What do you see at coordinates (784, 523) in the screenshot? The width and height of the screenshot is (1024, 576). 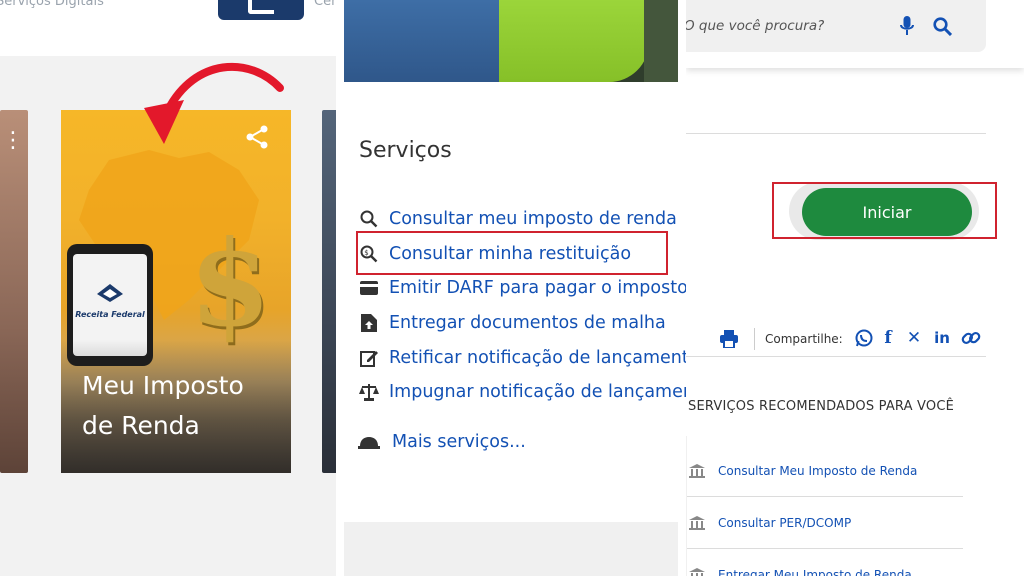 I see `recommended-label: Consultar PER/DCOMP` at bounding box center [784, 523].